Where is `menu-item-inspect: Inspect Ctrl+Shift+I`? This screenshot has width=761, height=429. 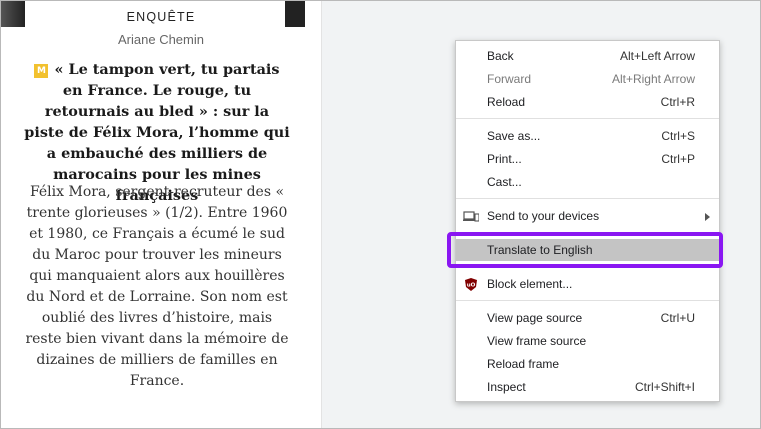 menu-item-inspect: Inspect Ctrl+Shift+I is located at coordinates (587, 387).